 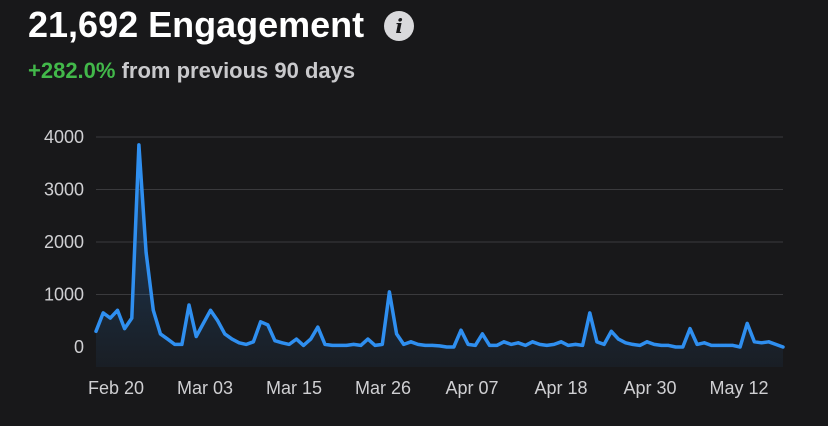 What do you see at coordinates (471, 388) in the screenshot?
I see `x-tick-label: Apr 07` at bounding box center [471, 388].